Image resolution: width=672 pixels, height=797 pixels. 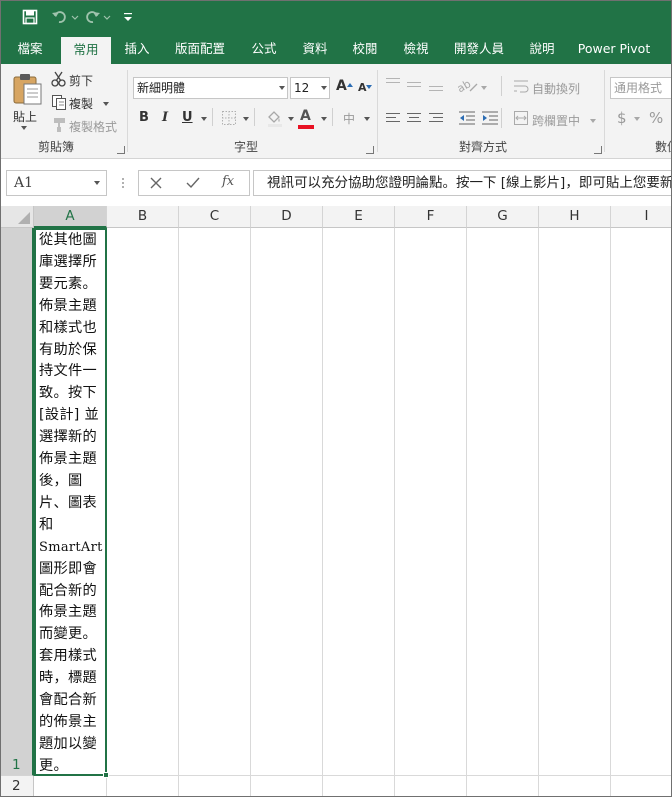 I want to click on row-header-2: 2, so click(x=17, y=786).